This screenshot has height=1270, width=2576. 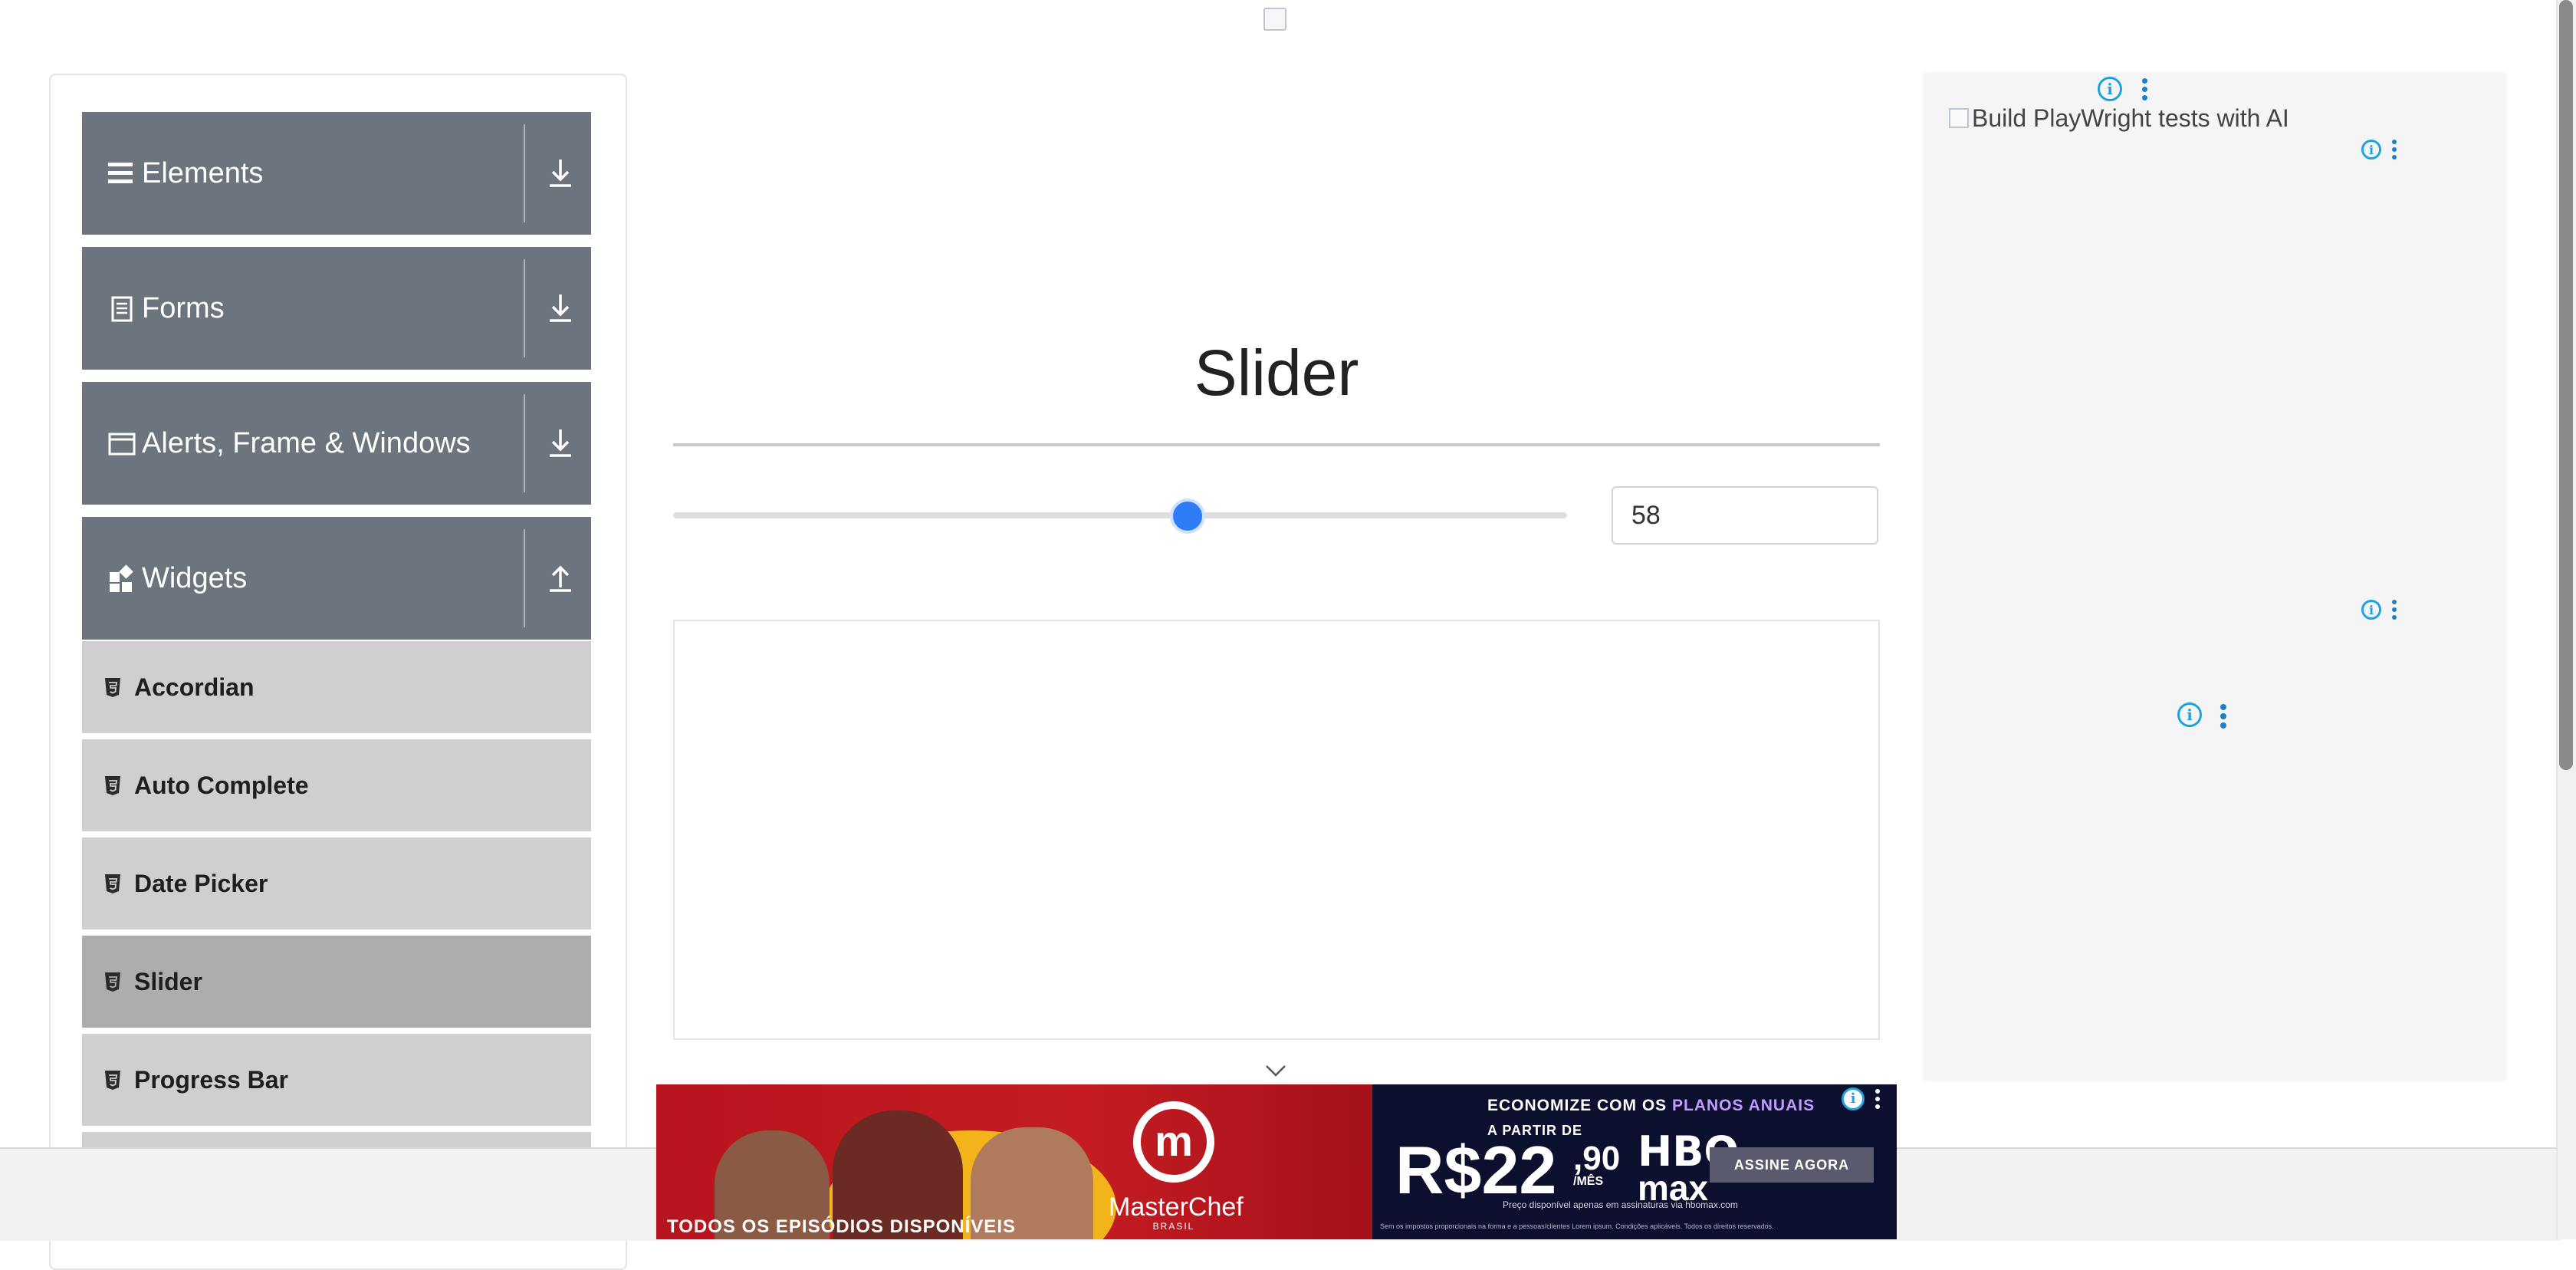 I want to click on ad-price-period: /MÊS, so click(x=1589, y=1181).